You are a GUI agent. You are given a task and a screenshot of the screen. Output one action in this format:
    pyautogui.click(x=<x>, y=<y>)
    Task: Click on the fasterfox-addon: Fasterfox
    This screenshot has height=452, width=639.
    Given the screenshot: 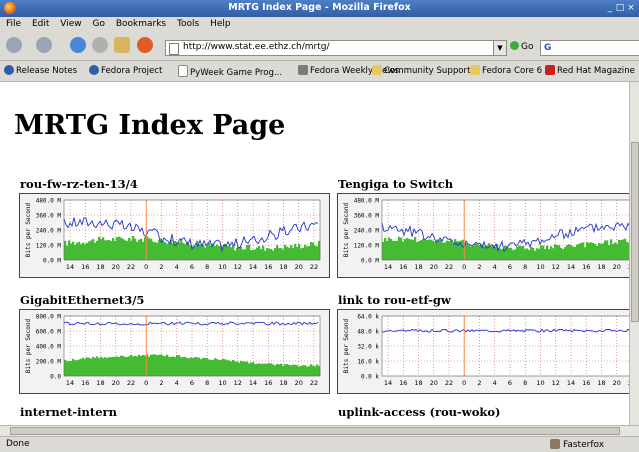 What is the action you would take?
    pyautogui.click(x=577, y=444)
    